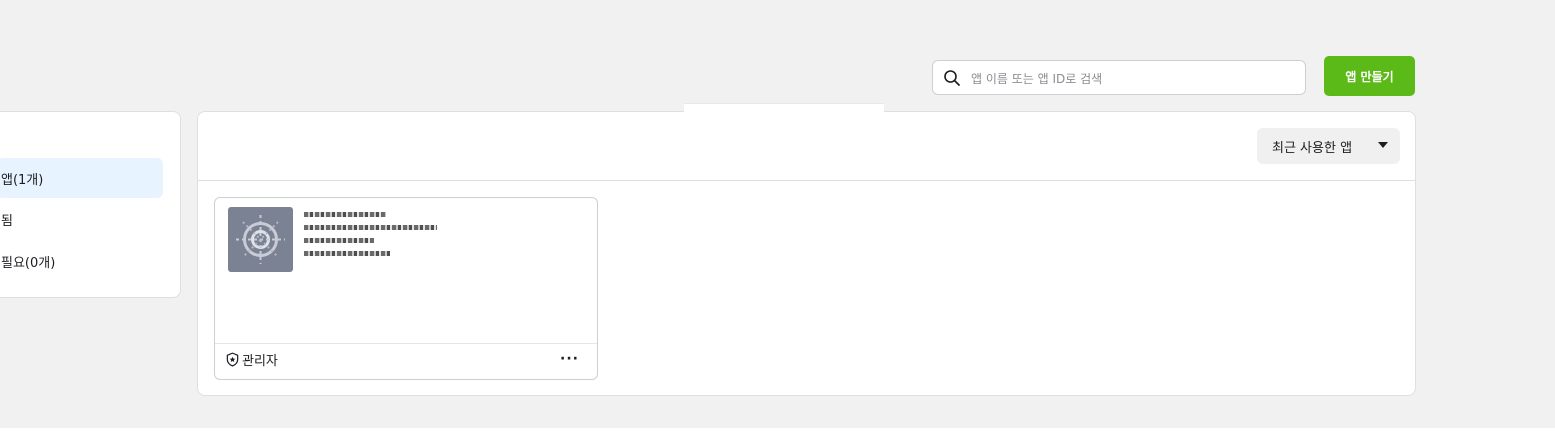 This screenshot has width=1555, height=434. What do you see at coordinates (1383, 145) in the screenshot?
I see `caret-down-icon` at bounding box center [1383, 145].